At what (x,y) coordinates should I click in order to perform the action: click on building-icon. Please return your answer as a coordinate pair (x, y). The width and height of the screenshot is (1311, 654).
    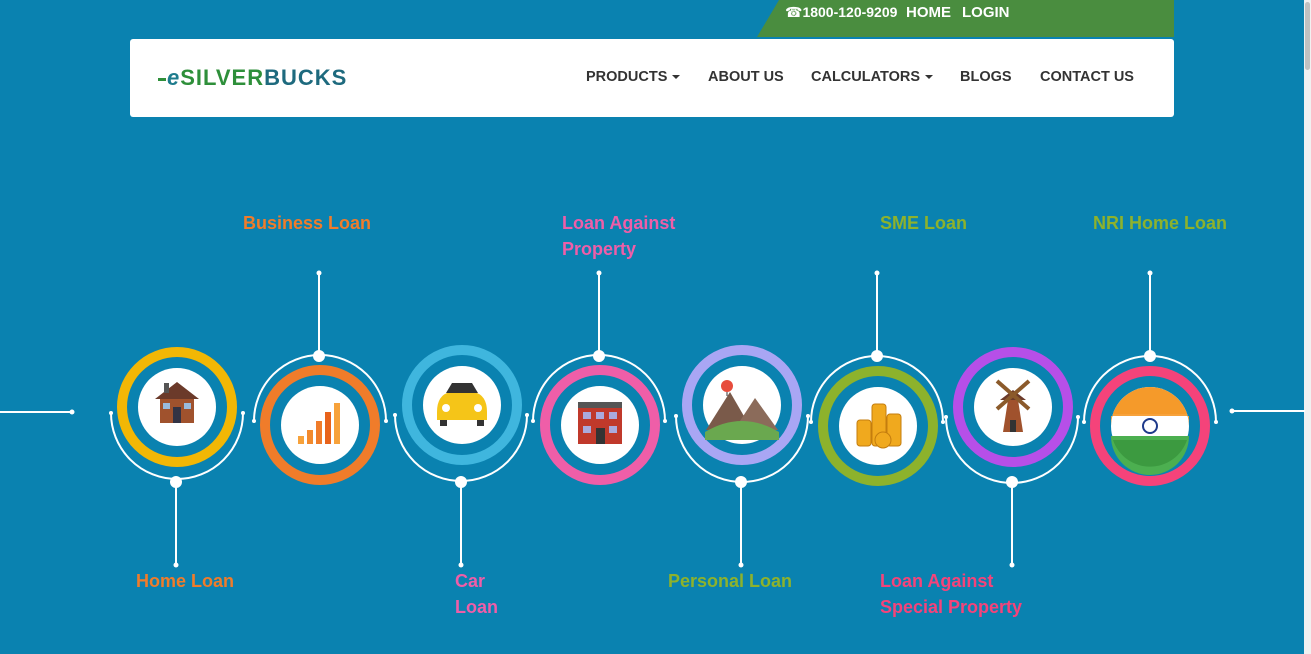
    Looking at the image, I should click on (600, 423).